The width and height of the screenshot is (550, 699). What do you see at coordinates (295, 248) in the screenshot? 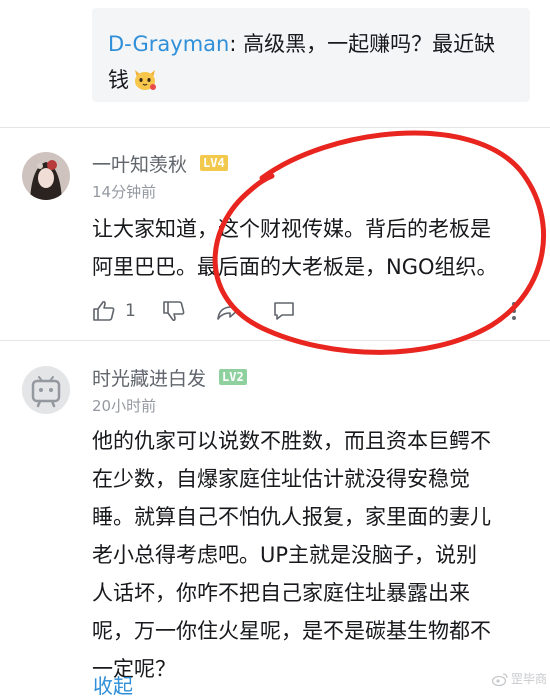
I see `comment-text: 让大家知道，这个财视传媒。背后的老板是 阿里巴巴。最后面的大老板是，NGO组织。` at bounding box center [295, 248].